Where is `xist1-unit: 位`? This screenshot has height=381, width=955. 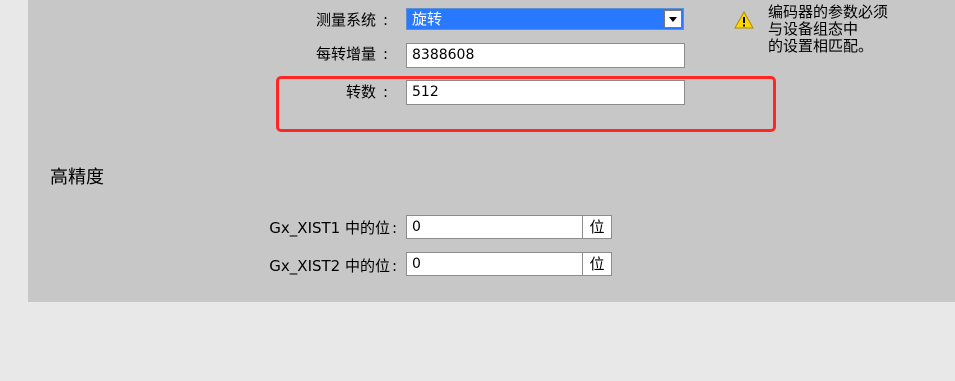
xist1-unit: 位 is located at coordinates (597, 227).